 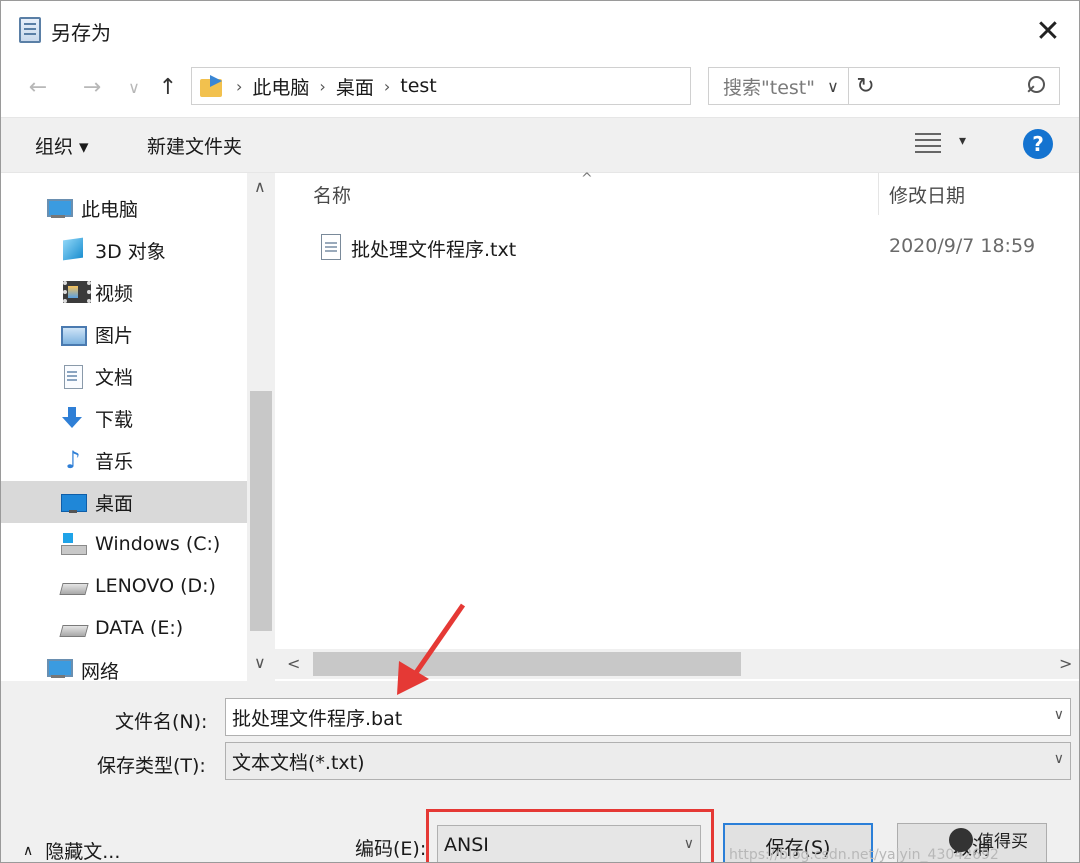 I want to click on filename-field: 批处理文件程序.bat ∨, so click(x=648, y=717).